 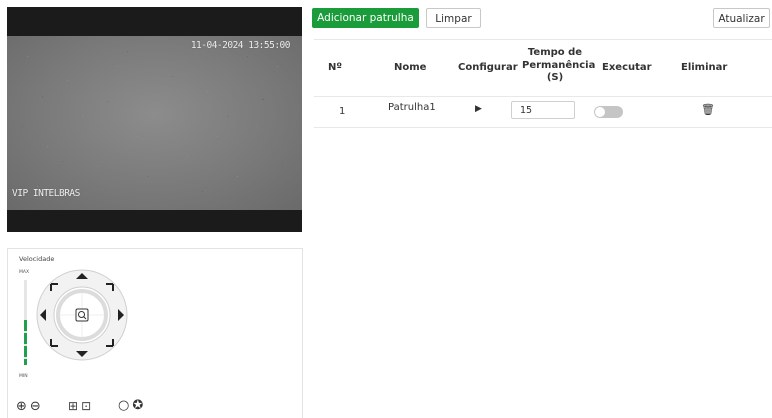 What do you see at coordinates (23, 376) in the screenshot?
I see `speed-min-label: MIN` at bounding box center [23, 376].